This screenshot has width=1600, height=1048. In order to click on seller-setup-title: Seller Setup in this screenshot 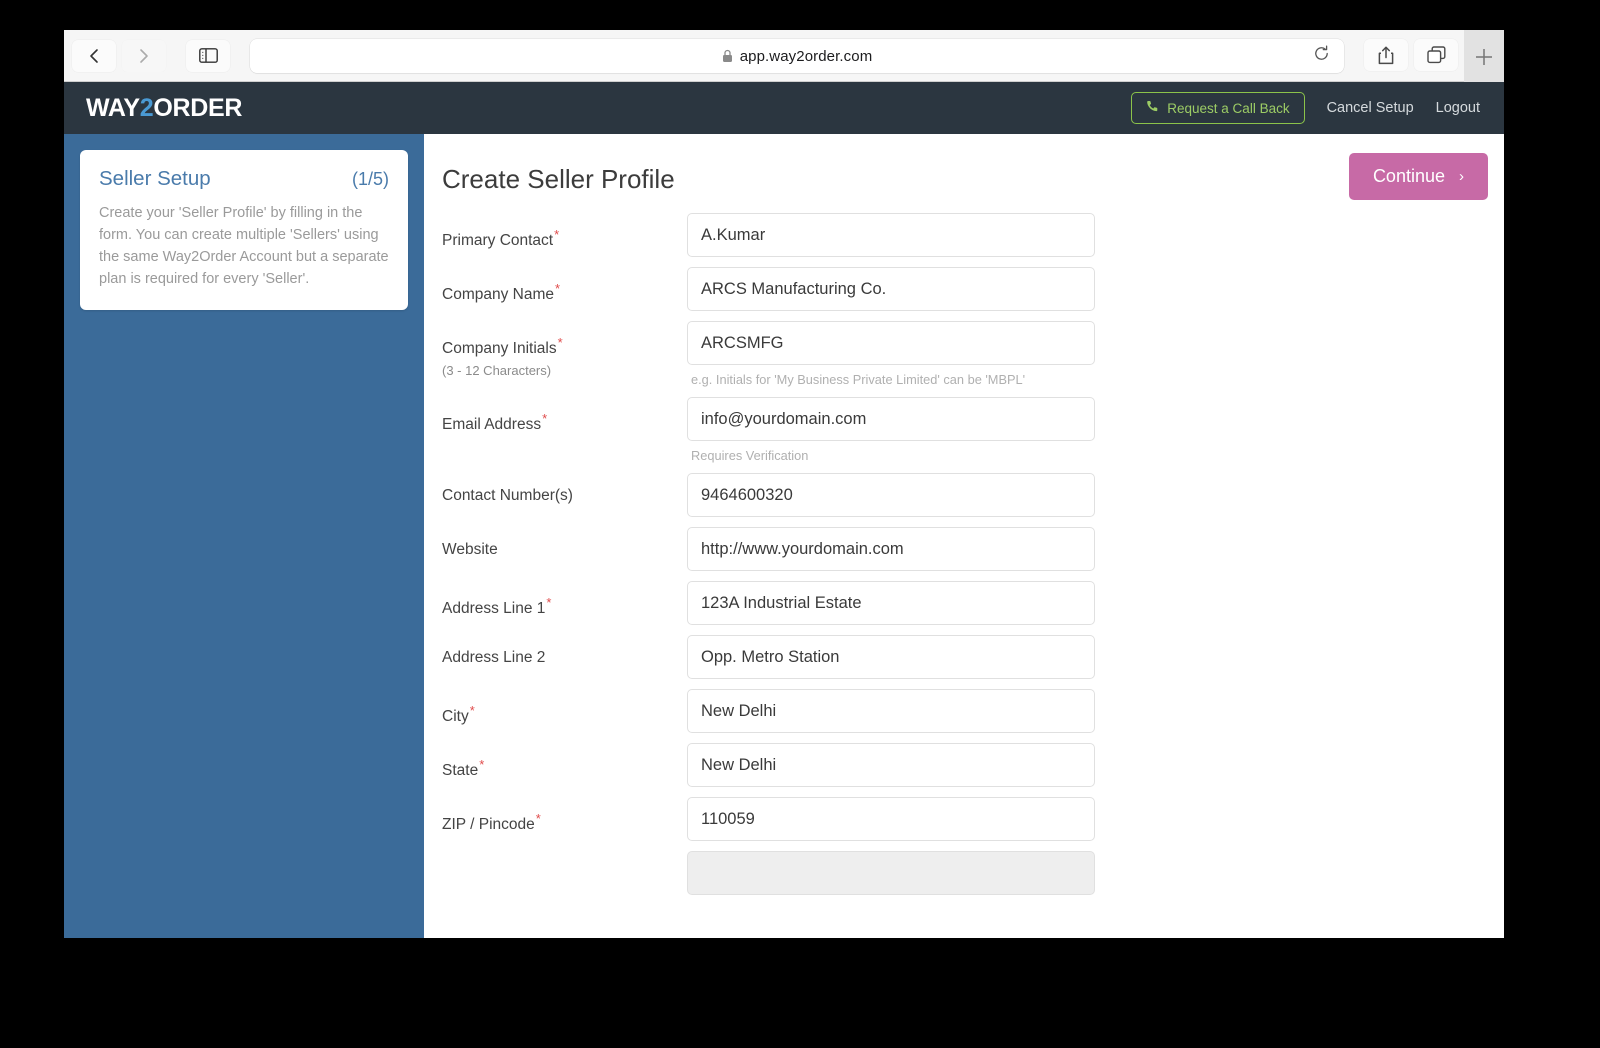, I will do `click(155, 178)`.